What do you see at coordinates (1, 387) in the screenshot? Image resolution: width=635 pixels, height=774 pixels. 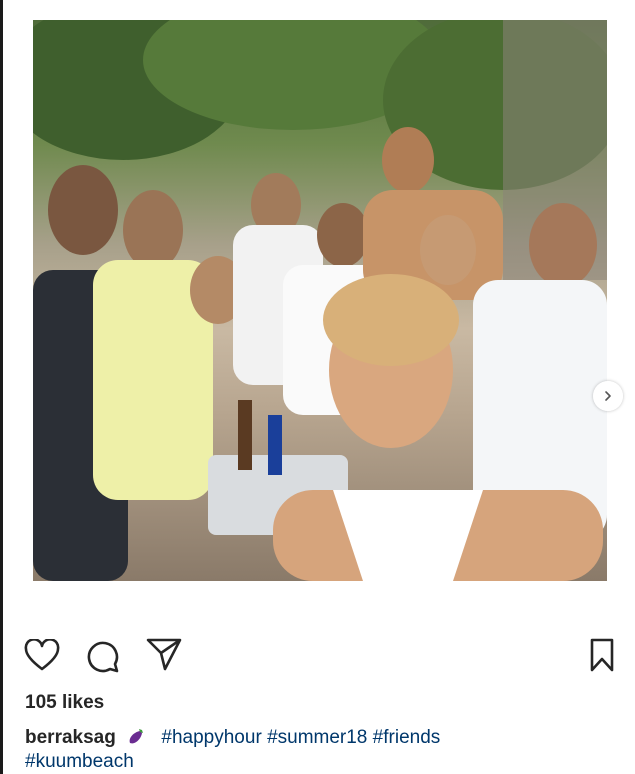 I see `window-edge` at bounding box center [1, 387].